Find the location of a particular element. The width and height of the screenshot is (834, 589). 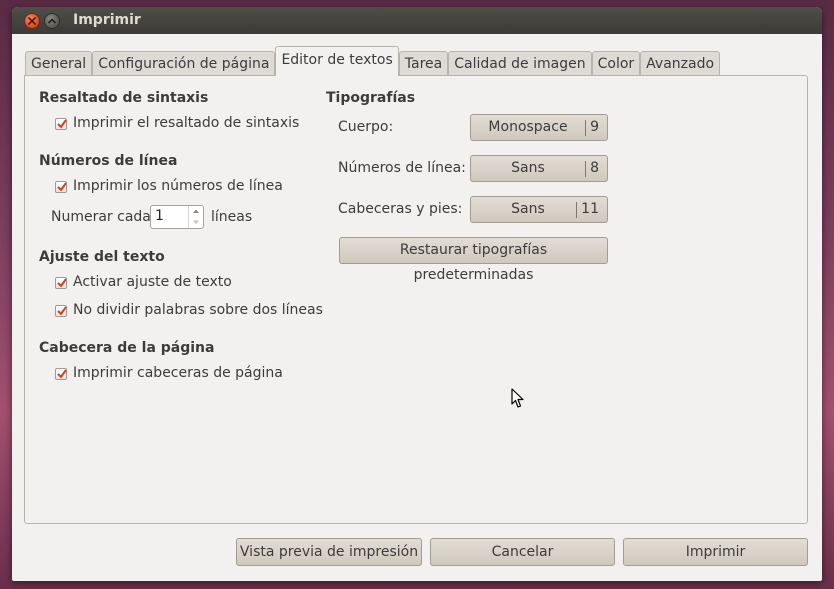

number-every-label: Numerar cada is located at coordinates (101, 217).